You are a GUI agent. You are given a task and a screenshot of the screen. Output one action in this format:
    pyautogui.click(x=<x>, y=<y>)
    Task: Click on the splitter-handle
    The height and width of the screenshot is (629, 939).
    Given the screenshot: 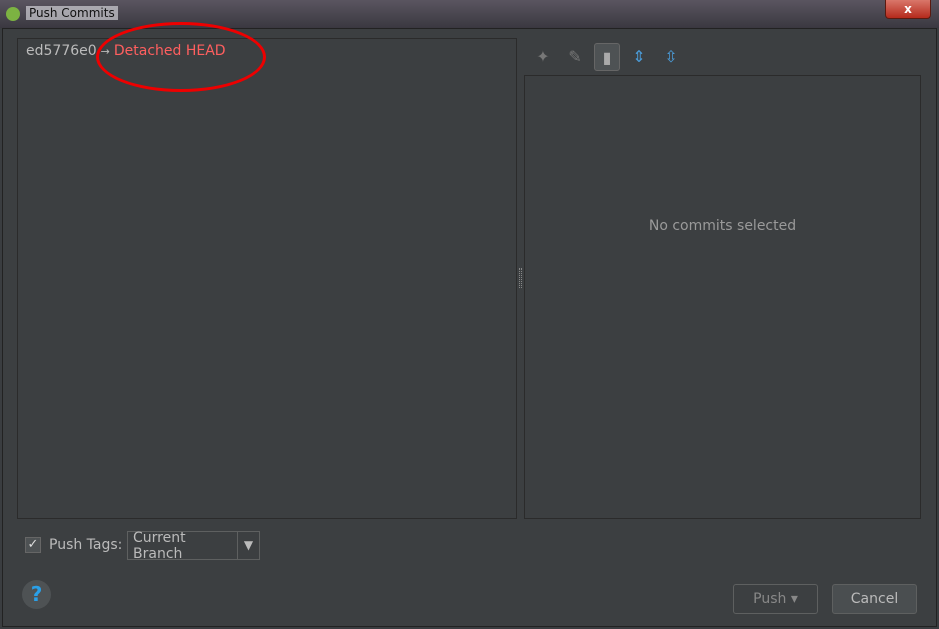 What is the action you would take?
    pyautogui.click(x=520, y=278)
    